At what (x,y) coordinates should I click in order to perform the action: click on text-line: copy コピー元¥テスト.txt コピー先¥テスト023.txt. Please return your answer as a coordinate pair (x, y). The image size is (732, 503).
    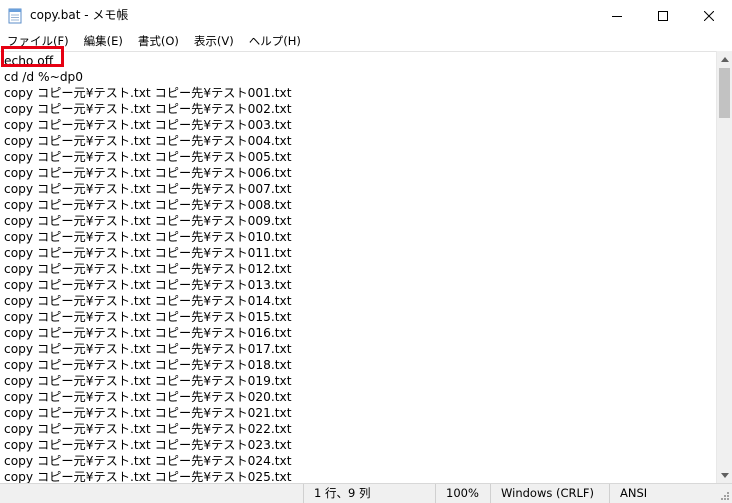
    Looking at the image, I should click on (148, 445).